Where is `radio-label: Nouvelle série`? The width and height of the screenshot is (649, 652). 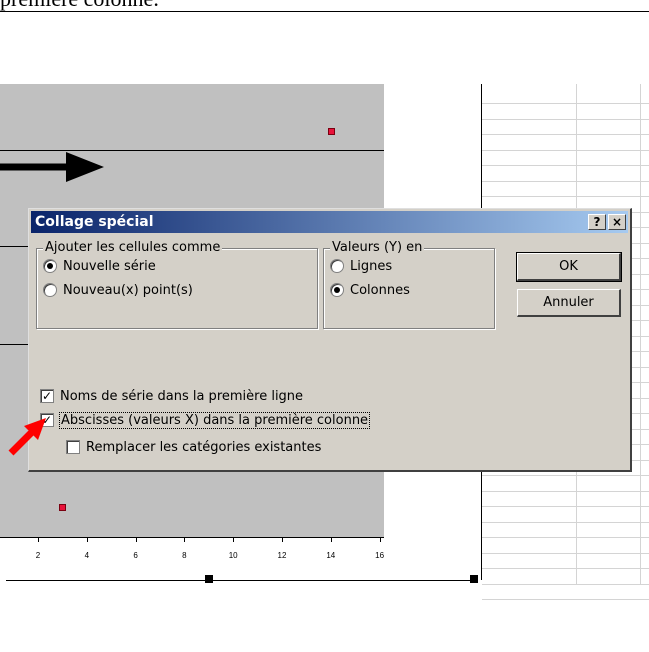 radio-label: Nouvelle série is located at coordinates (109, 266).